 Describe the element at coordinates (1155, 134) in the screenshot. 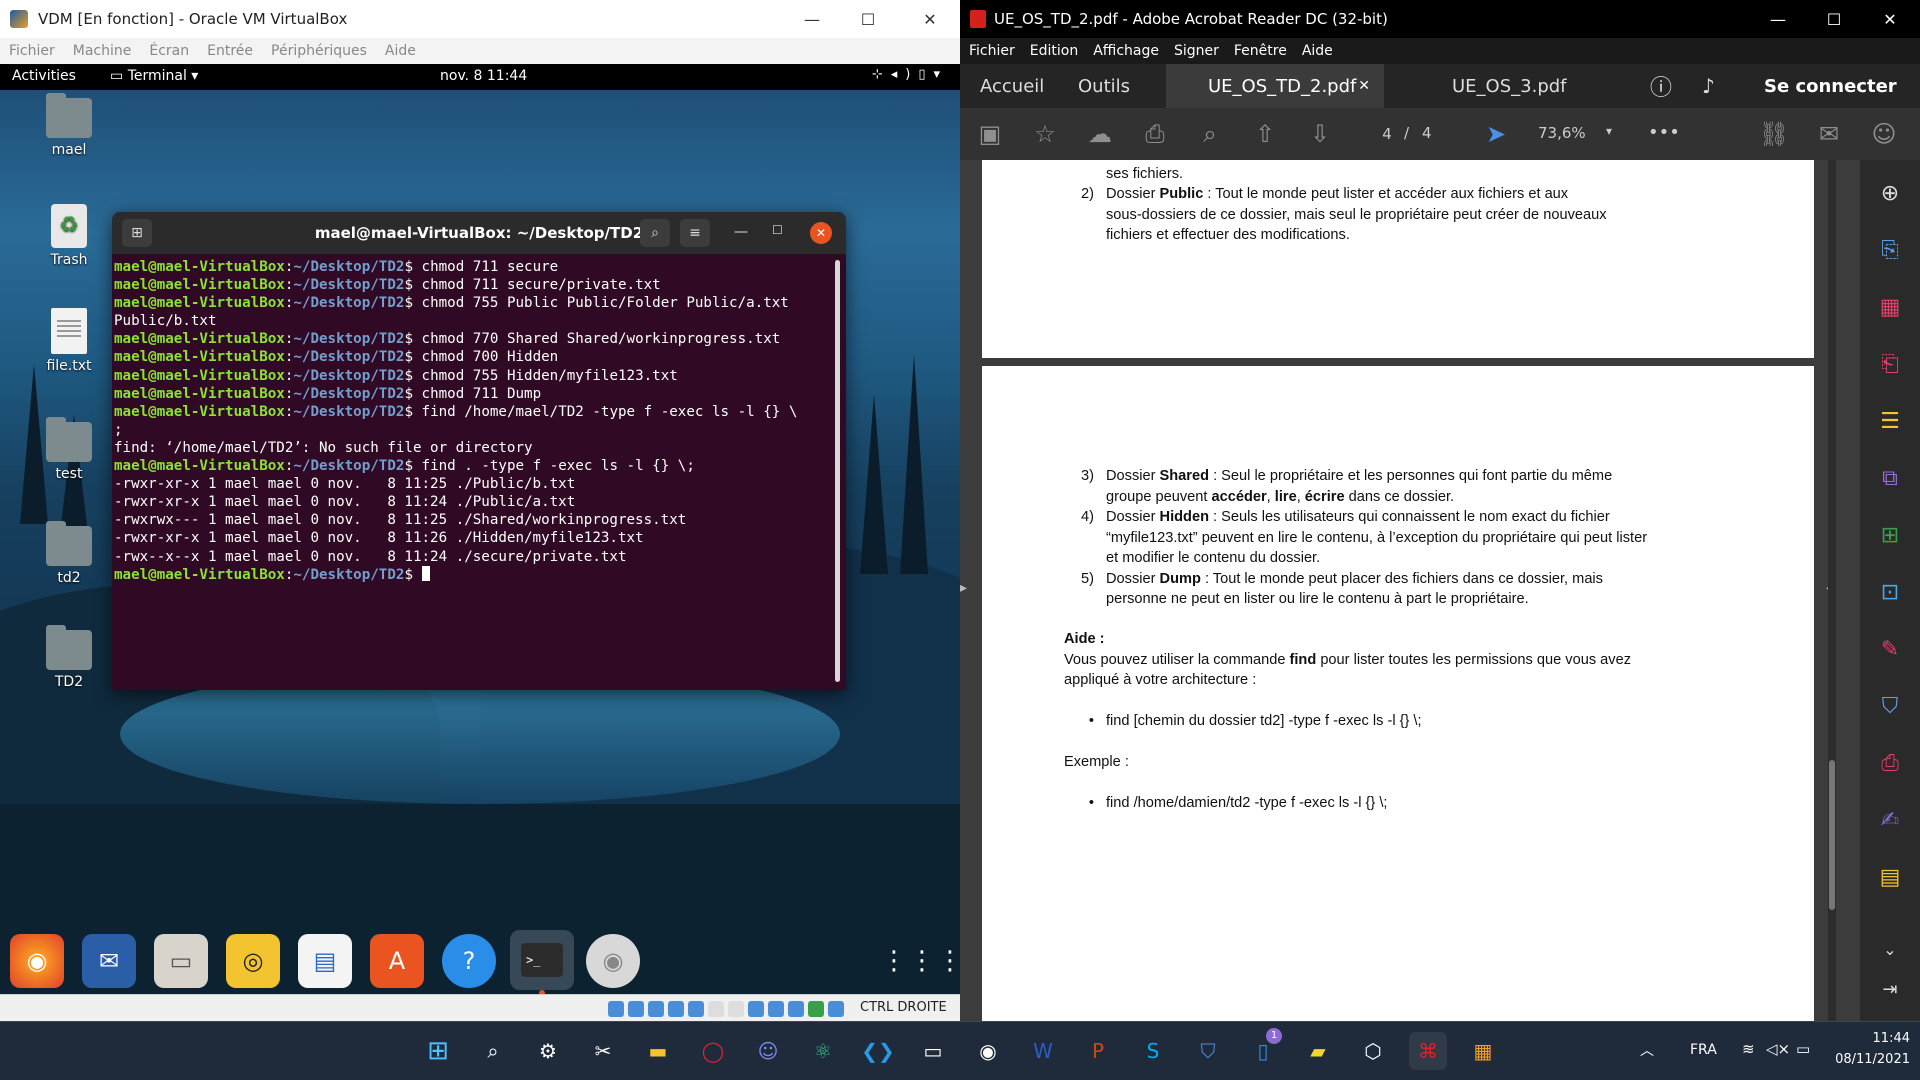

I see `print-icon: ⎙` at that location.